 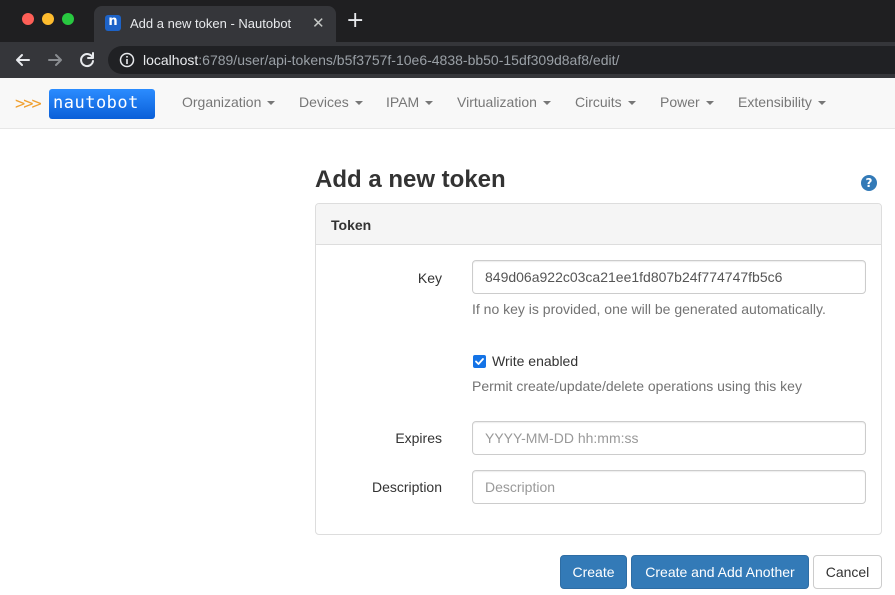 I want to click on panel-title: Token, so click(x=351, y=225).